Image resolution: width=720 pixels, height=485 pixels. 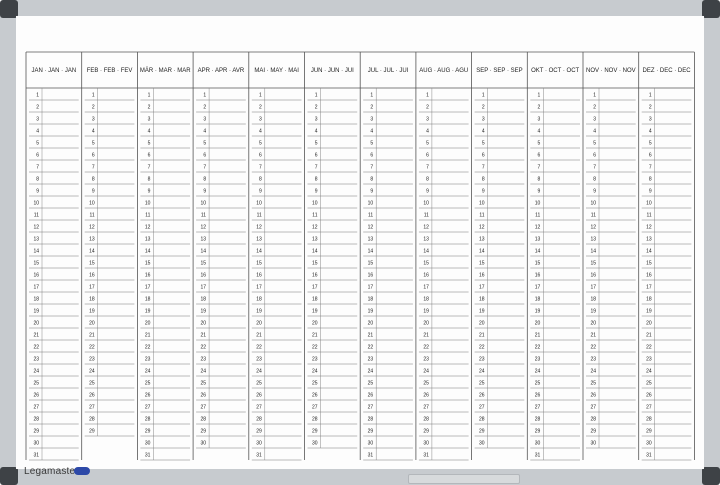 I want to click on month-header: NOV · NOV · NOV, so click(x=611, y=71).